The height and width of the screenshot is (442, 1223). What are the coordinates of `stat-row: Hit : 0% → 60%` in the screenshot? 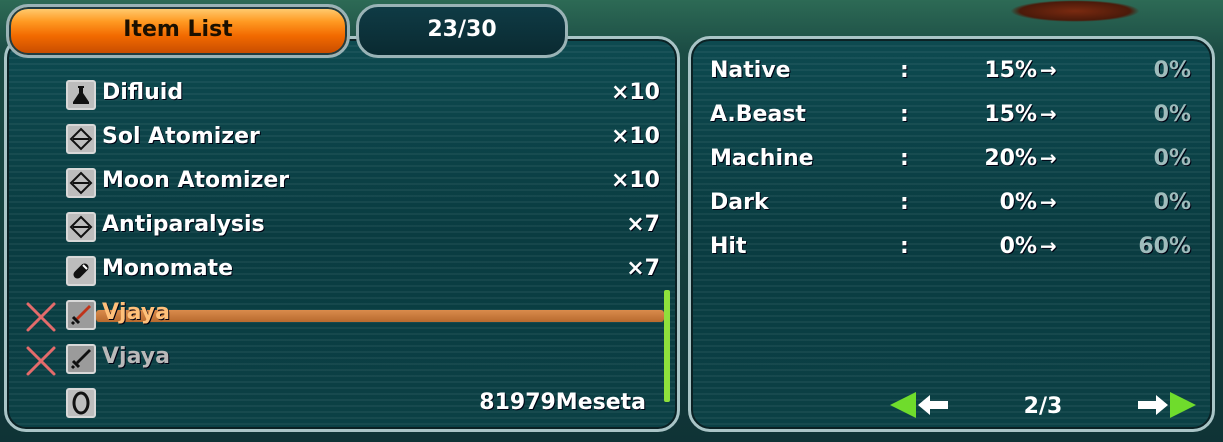 It's located at (952, 254).